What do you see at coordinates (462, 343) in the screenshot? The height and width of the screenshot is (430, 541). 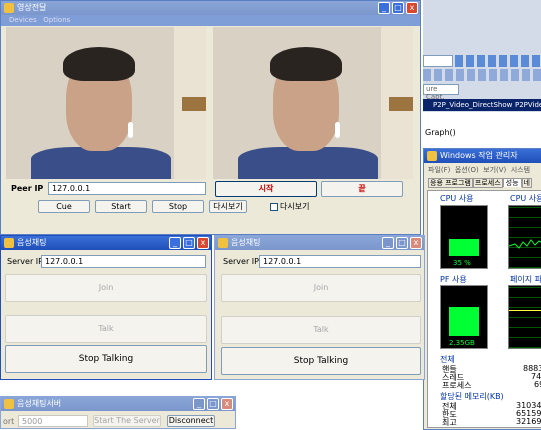 I see `pf-value-text: 2.35GB` at bounding box center [462, 343].